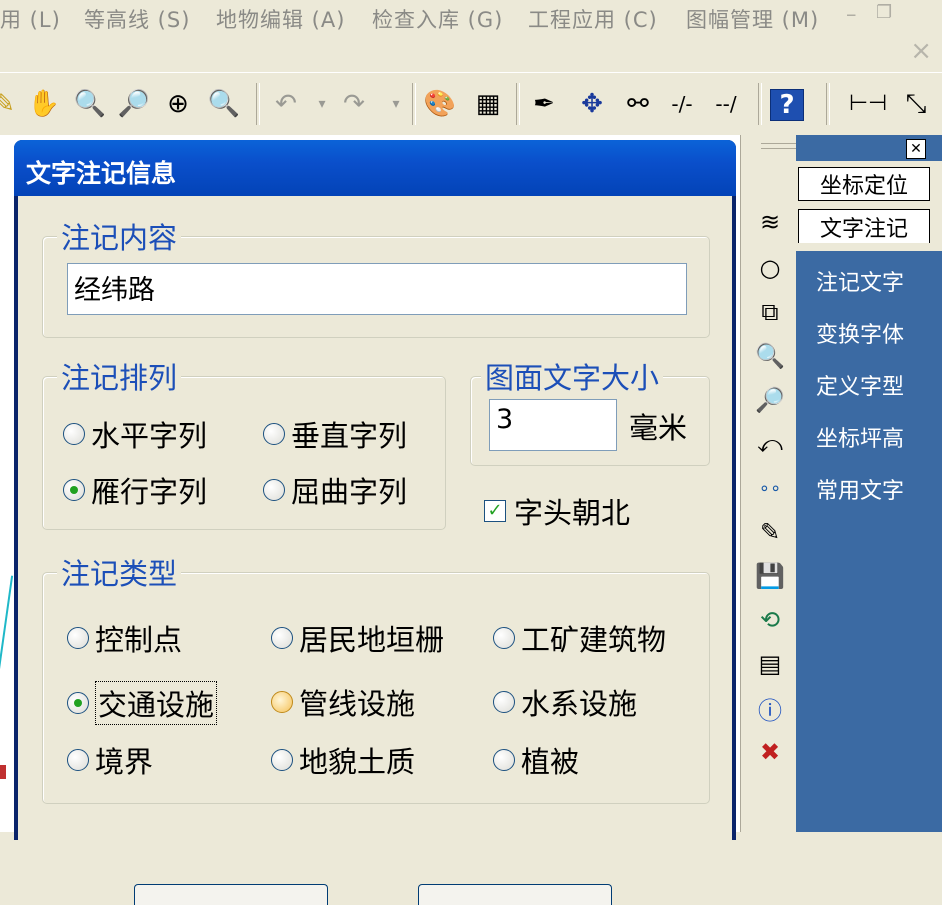 This screenshot has width=942, height=905. I want to click on panel-link-change-font: 变换字体, so click(860, 333).